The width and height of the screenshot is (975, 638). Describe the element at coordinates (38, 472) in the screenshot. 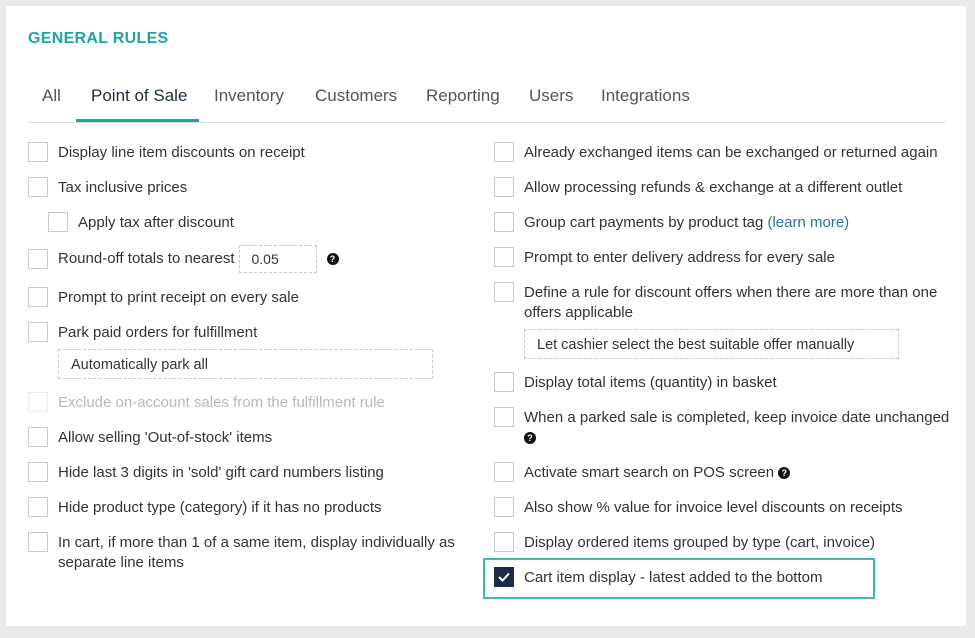

I see `hide-digits-checkbox` at that location.